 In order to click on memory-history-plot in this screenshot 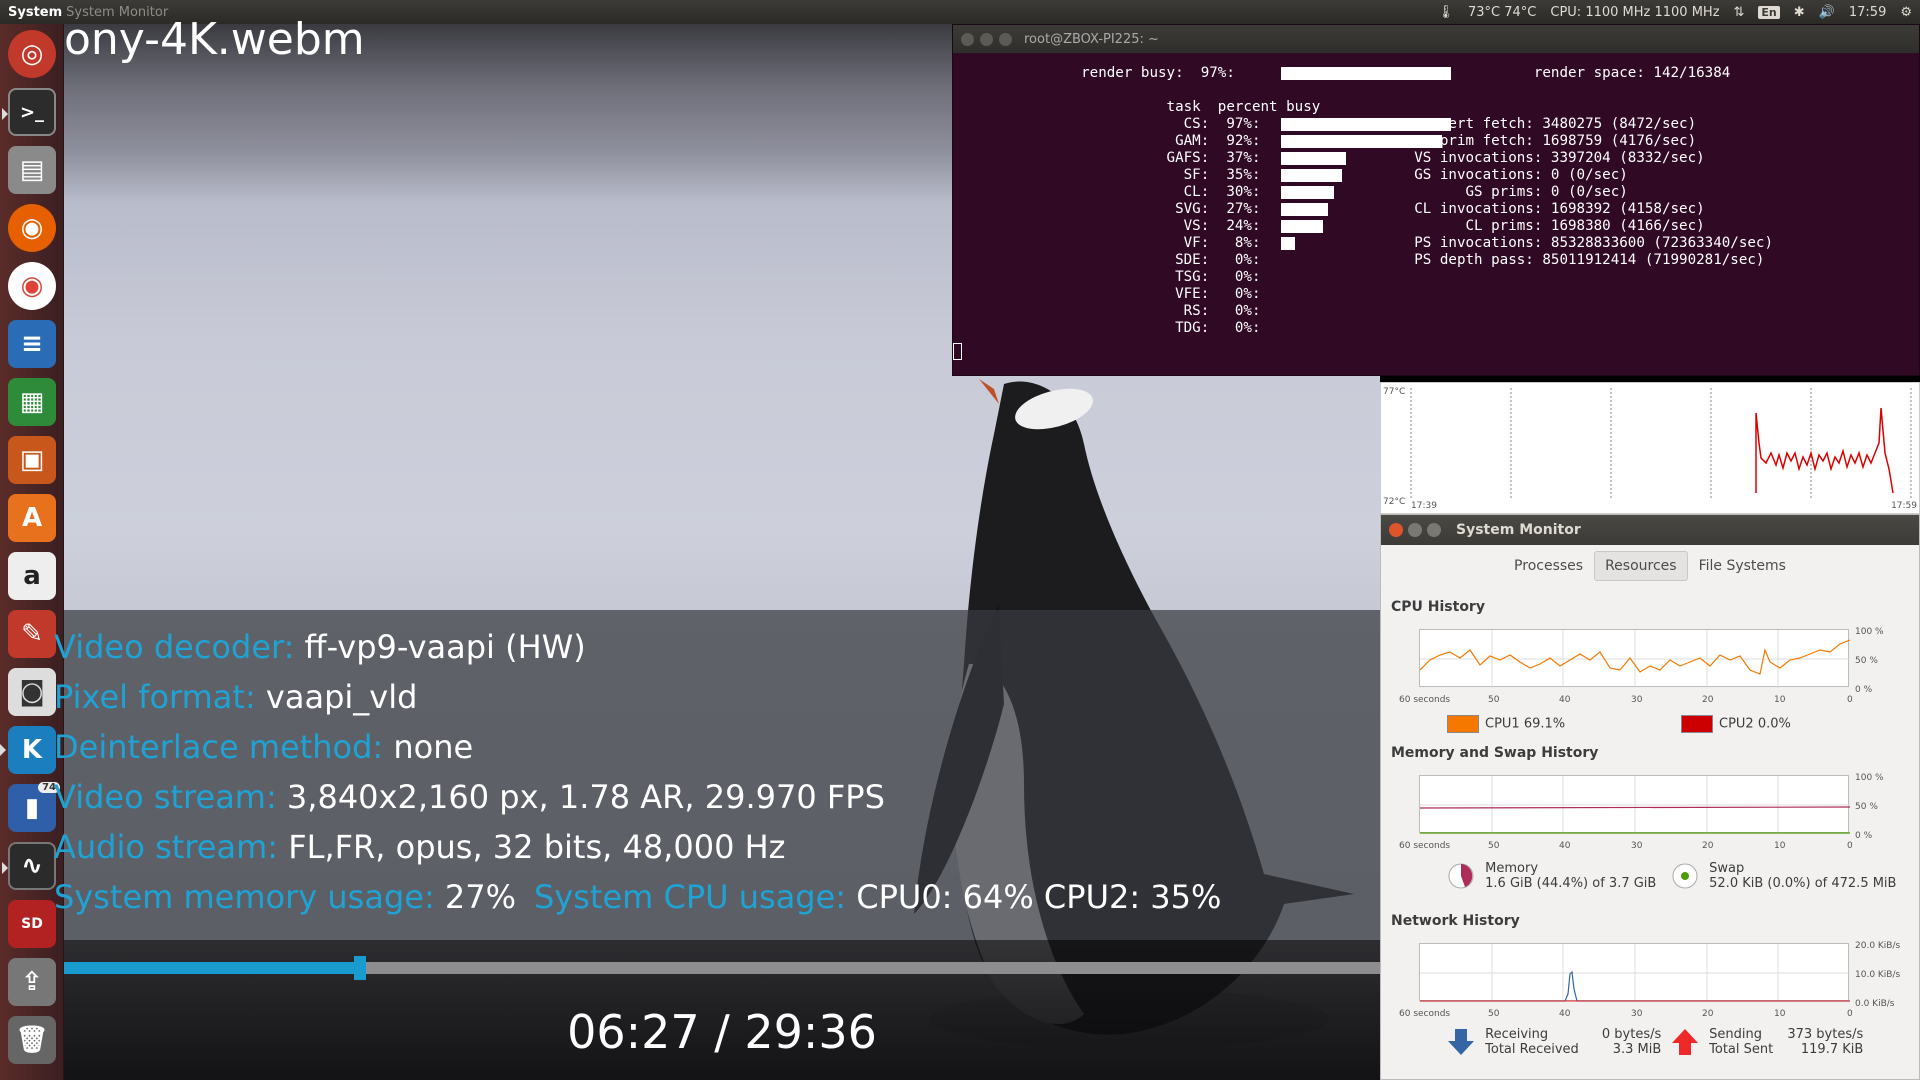, I will do `click(1635, 805)`.